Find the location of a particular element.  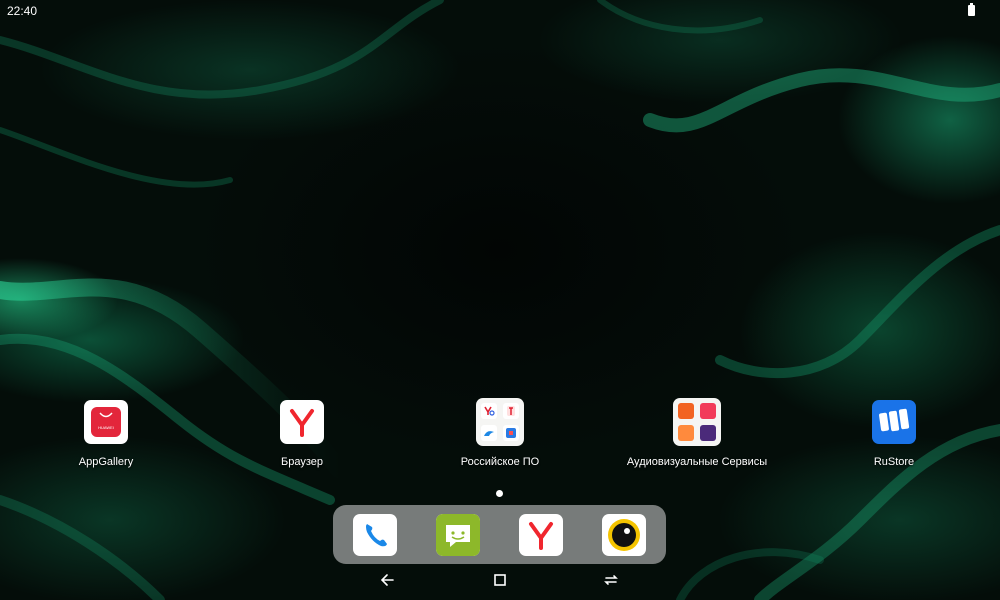

app-label: AppGallery is located at coordinates (106, 462).